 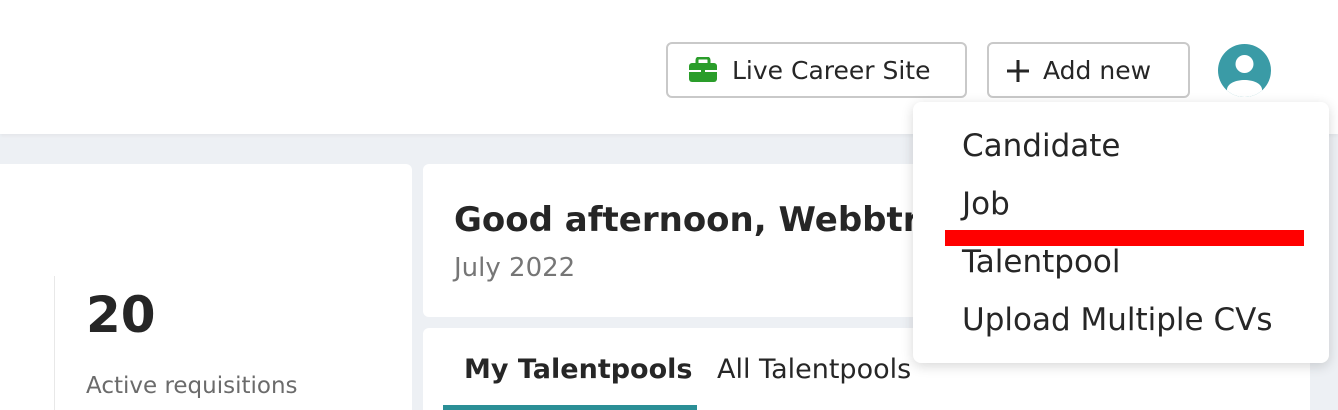 What do you see at coordinates (1117, 320) in the screenshot?
I see `menu-item-upload-multiple-cvs: Upload Multiple CVs` at bounding box center [1117, 320].